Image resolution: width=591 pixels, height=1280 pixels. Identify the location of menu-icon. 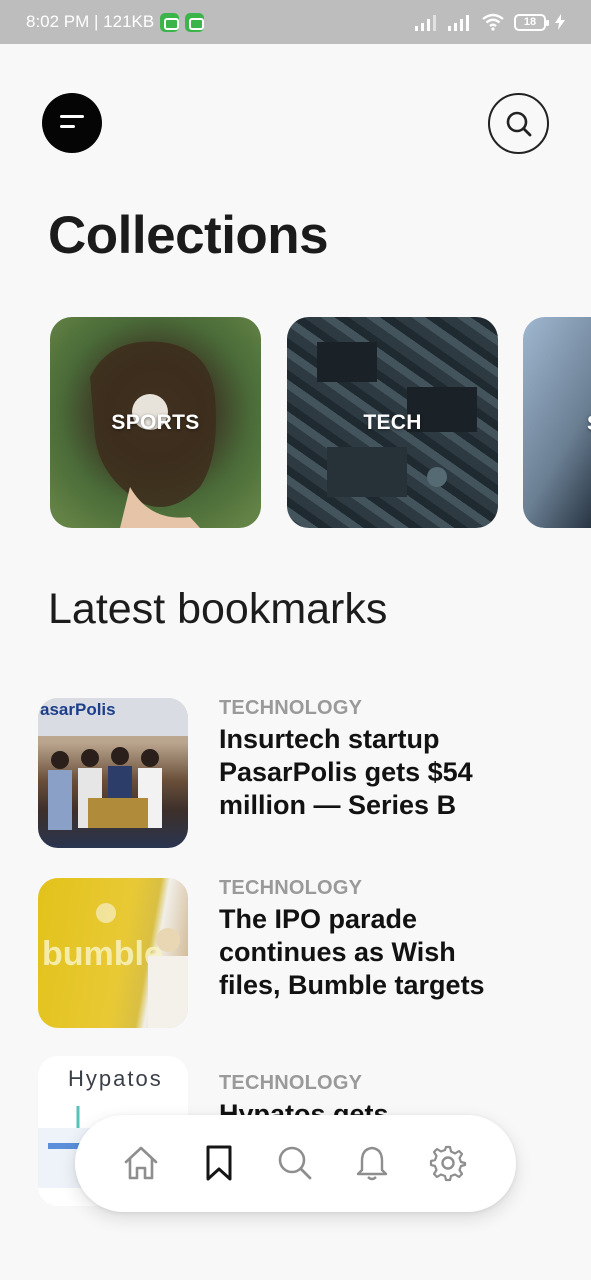
(72, 116).